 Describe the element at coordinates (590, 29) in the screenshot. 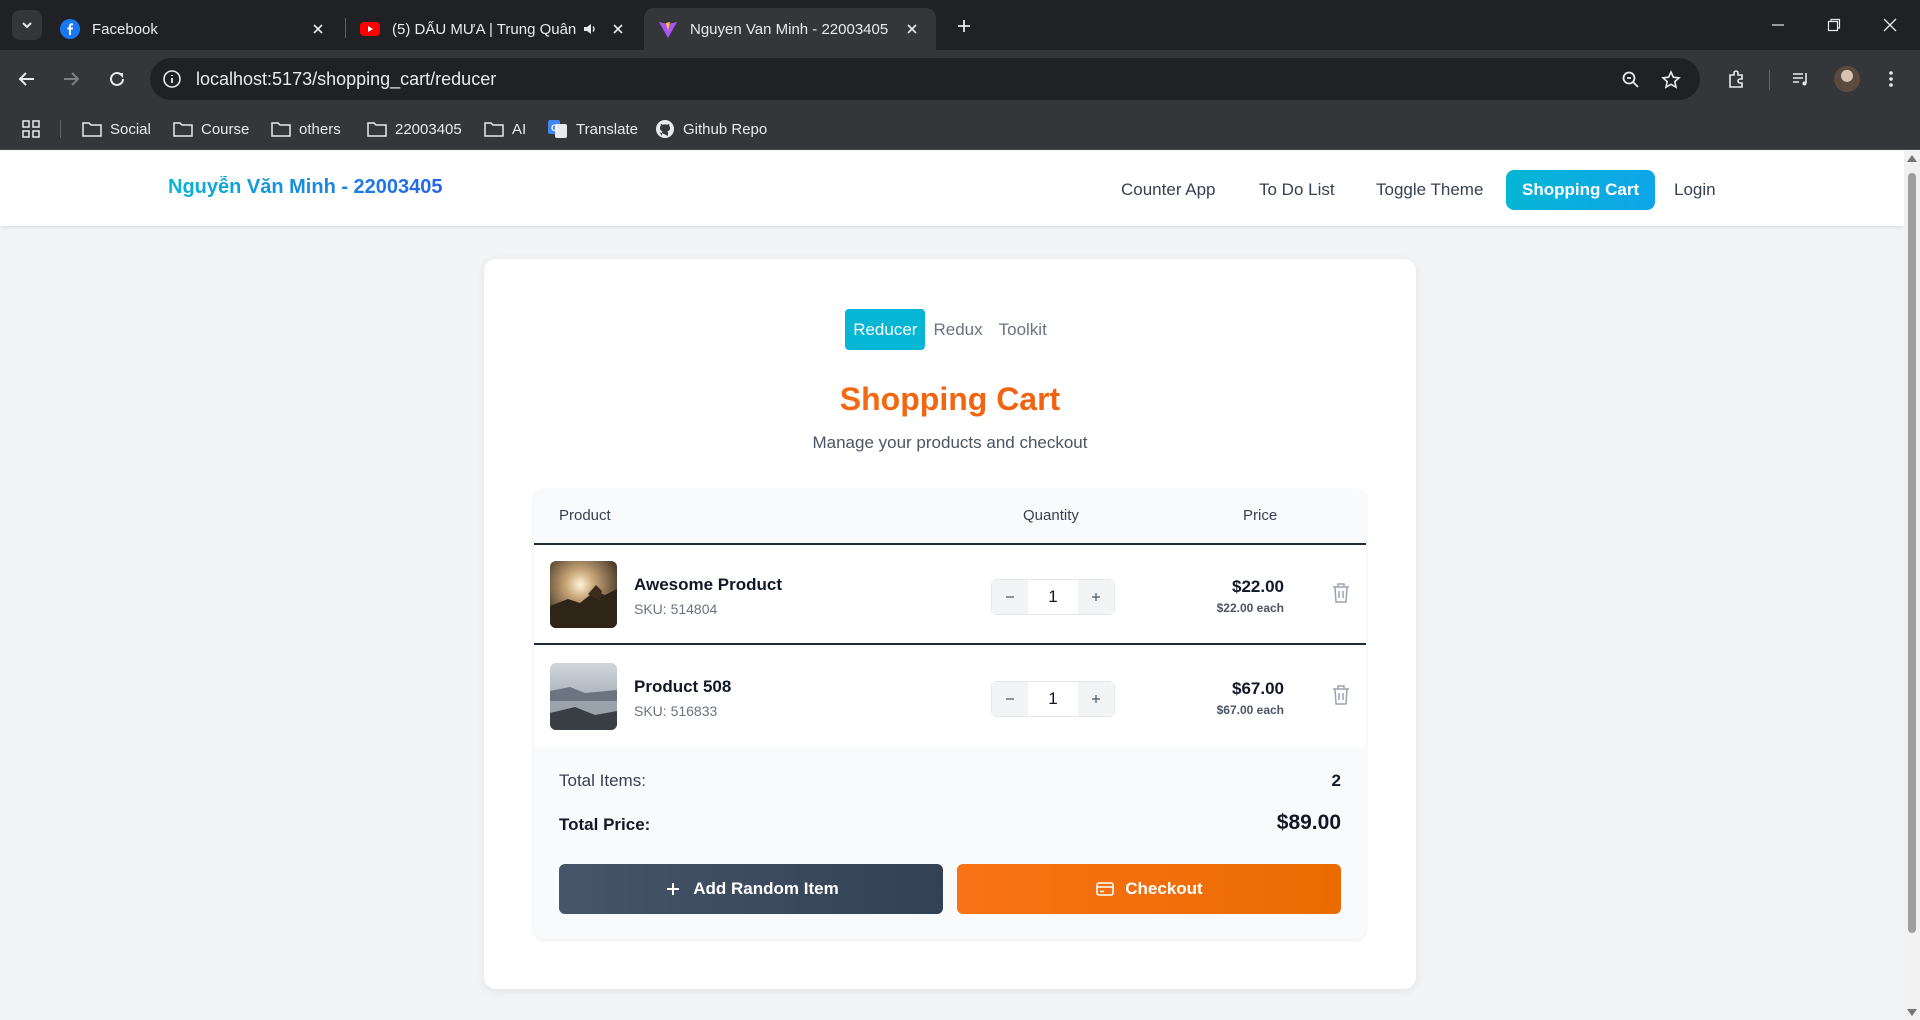

I see `speaker-icon` at that location.